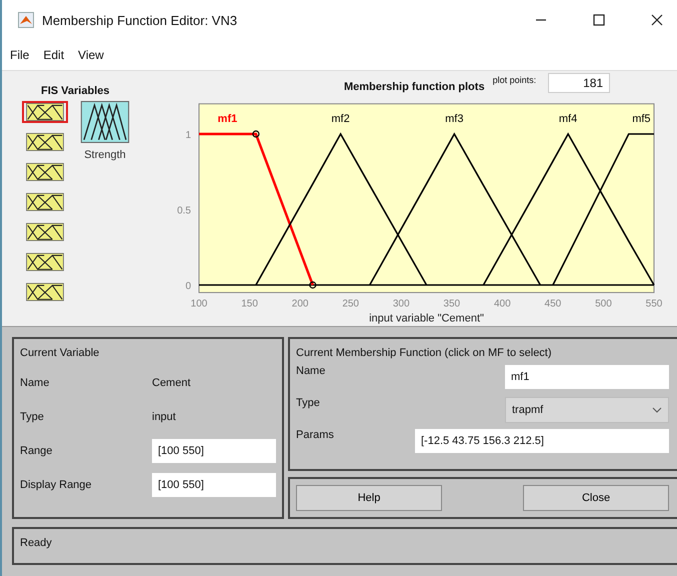  What do you see at coordinates (414, 87) in the screenshot?
I see `chart-title: Membership function plots` at bounding box center [414, 87].